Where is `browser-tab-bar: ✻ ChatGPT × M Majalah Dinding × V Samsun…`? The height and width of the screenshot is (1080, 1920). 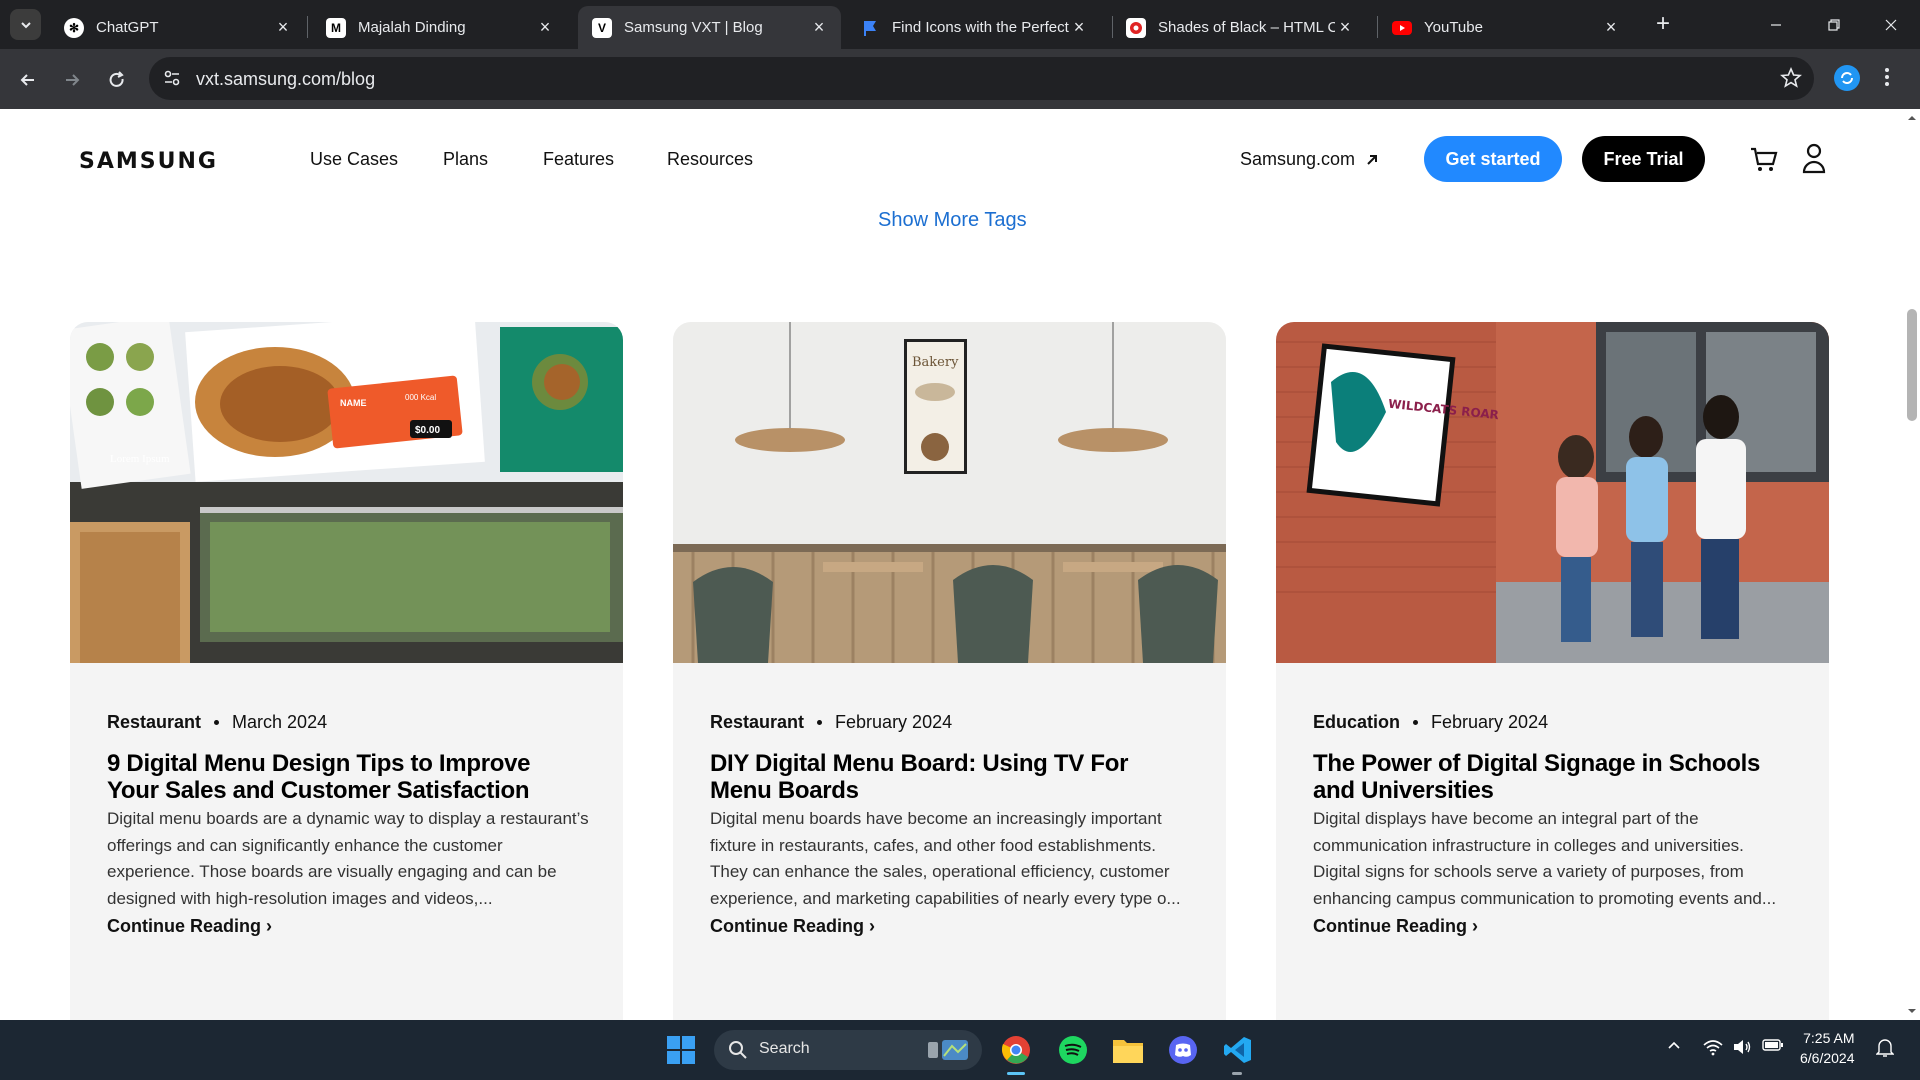 browser-tab-bar: ✻ ChatGPT × M Majalah Dinding × V Samsun… is located at coordinates (960, 24).